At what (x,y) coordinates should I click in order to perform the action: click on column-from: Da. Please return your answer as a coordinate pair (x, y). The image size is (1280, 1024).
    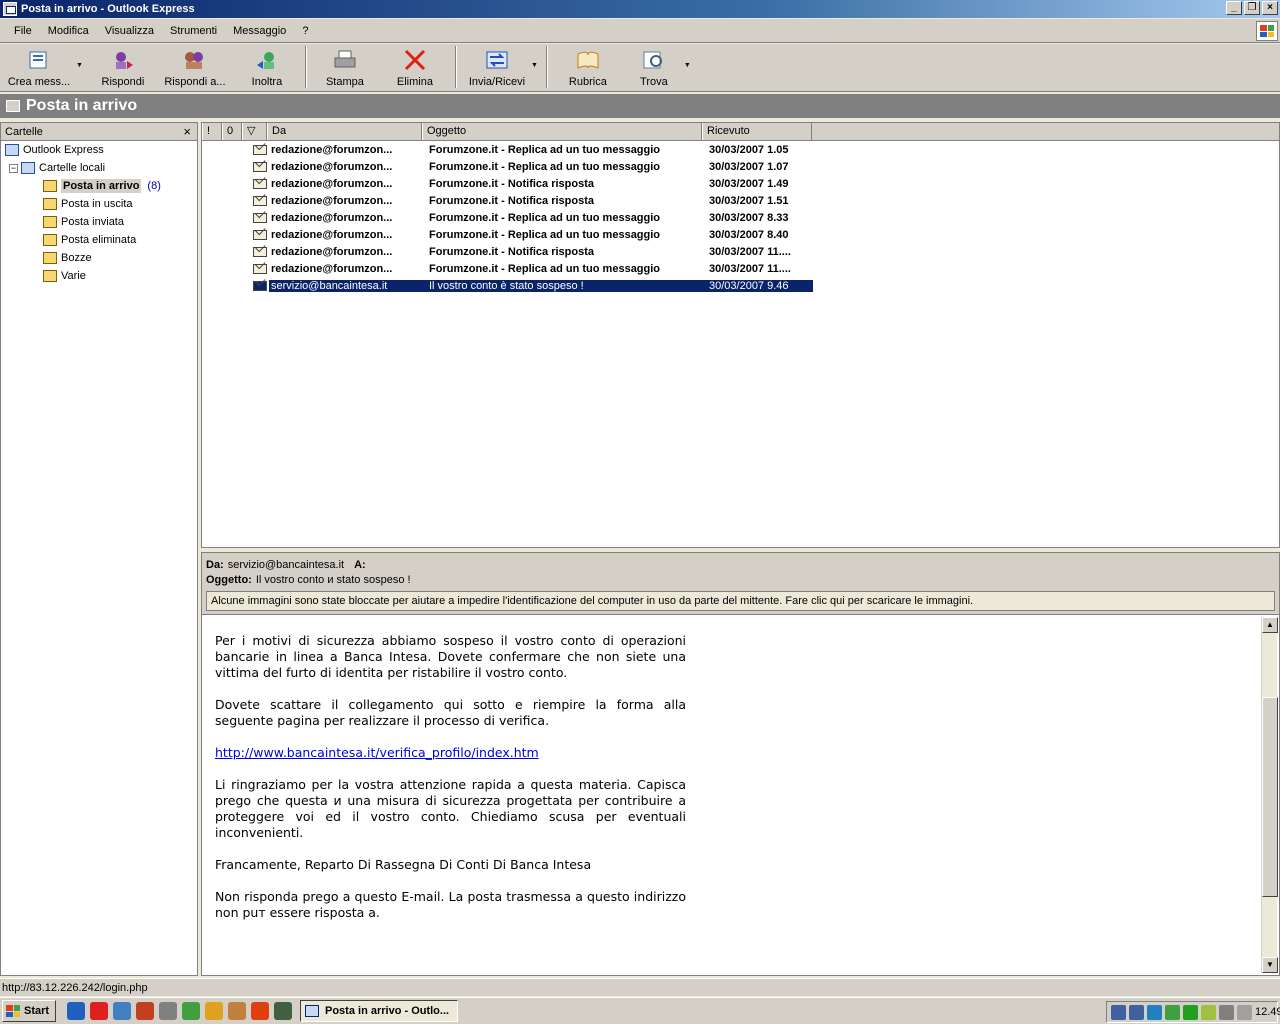
    Looking at the image, I should click on (344, 131).